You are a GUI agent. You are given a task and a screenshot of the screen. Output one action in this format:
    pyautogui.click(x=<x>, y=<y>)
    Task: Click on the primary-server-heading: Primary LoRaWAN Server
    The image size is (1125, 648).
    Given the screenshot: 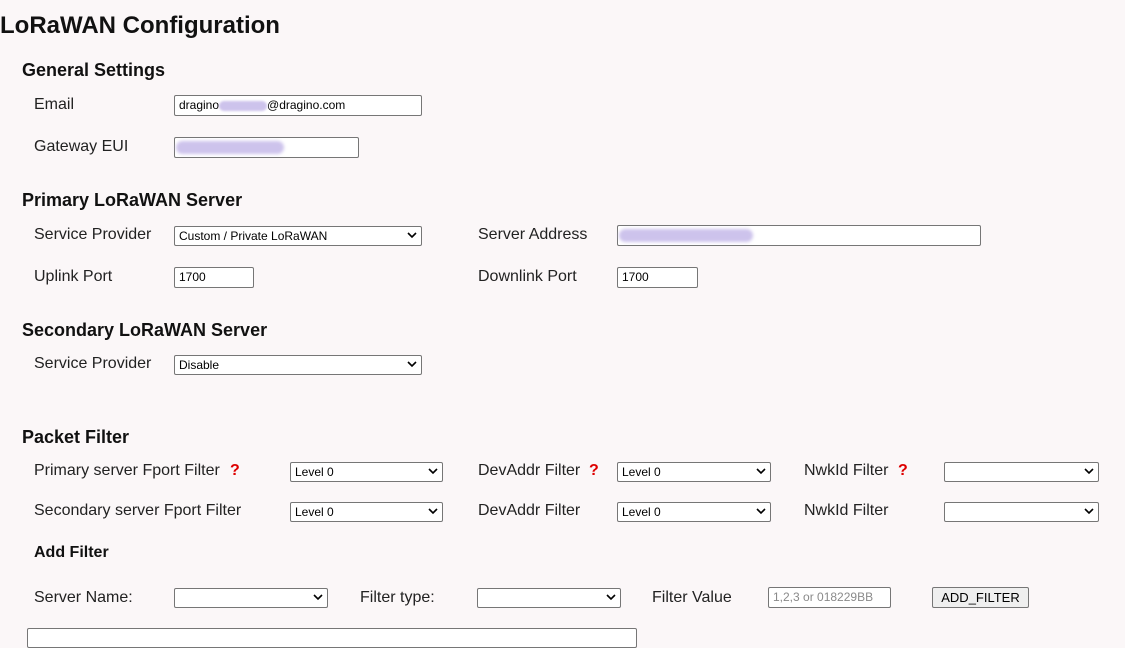 What is the action you would take?
    pyautogui.click(x=132, y=200)
    